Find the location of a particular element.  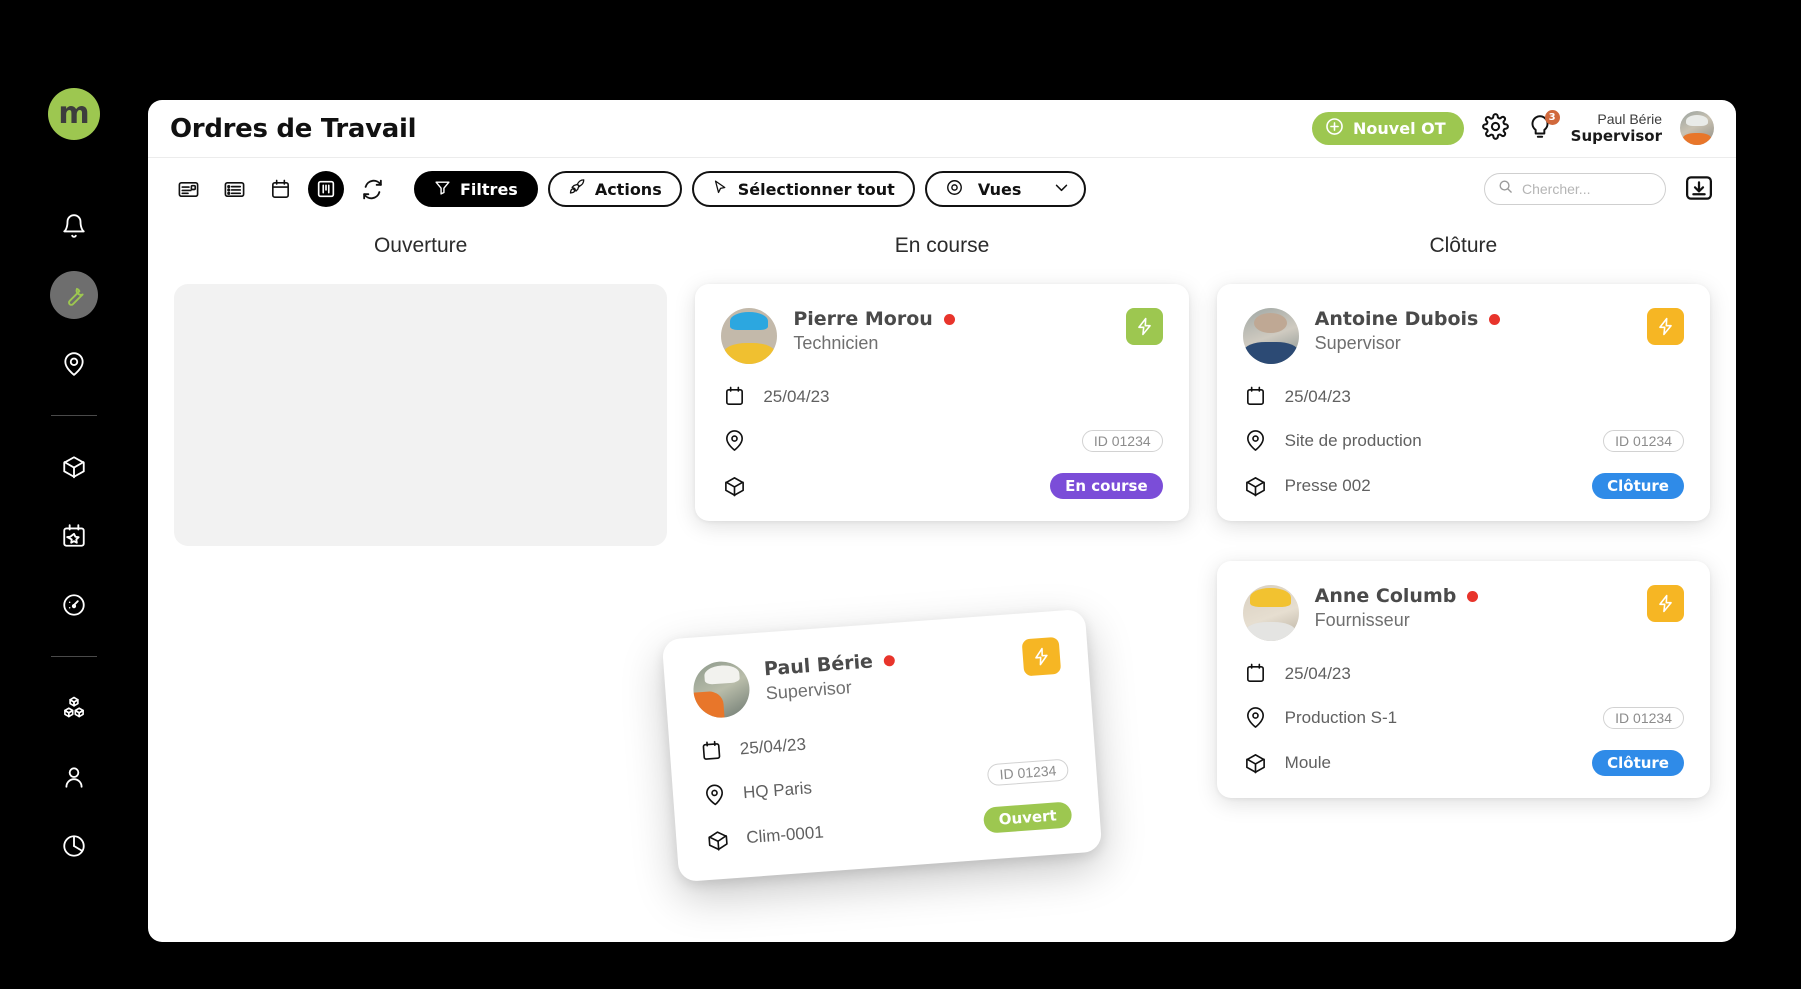

card-identity: Antoine Dubois Supervisor is located at coordinates (1408, 331).